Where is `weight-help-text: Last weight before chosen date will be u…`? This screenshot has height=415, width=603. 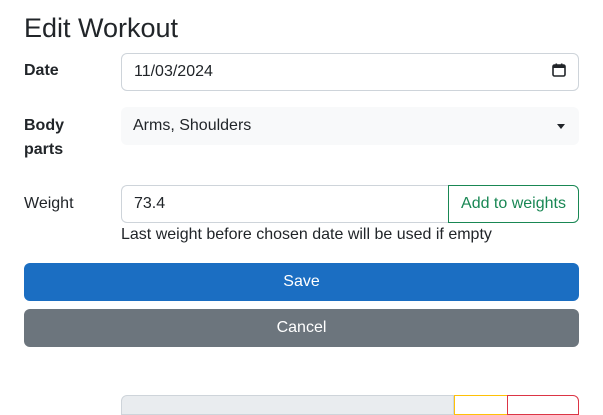 weight-help-text: Last weight before chosen date will be u… is located at coordinates (306, 234).